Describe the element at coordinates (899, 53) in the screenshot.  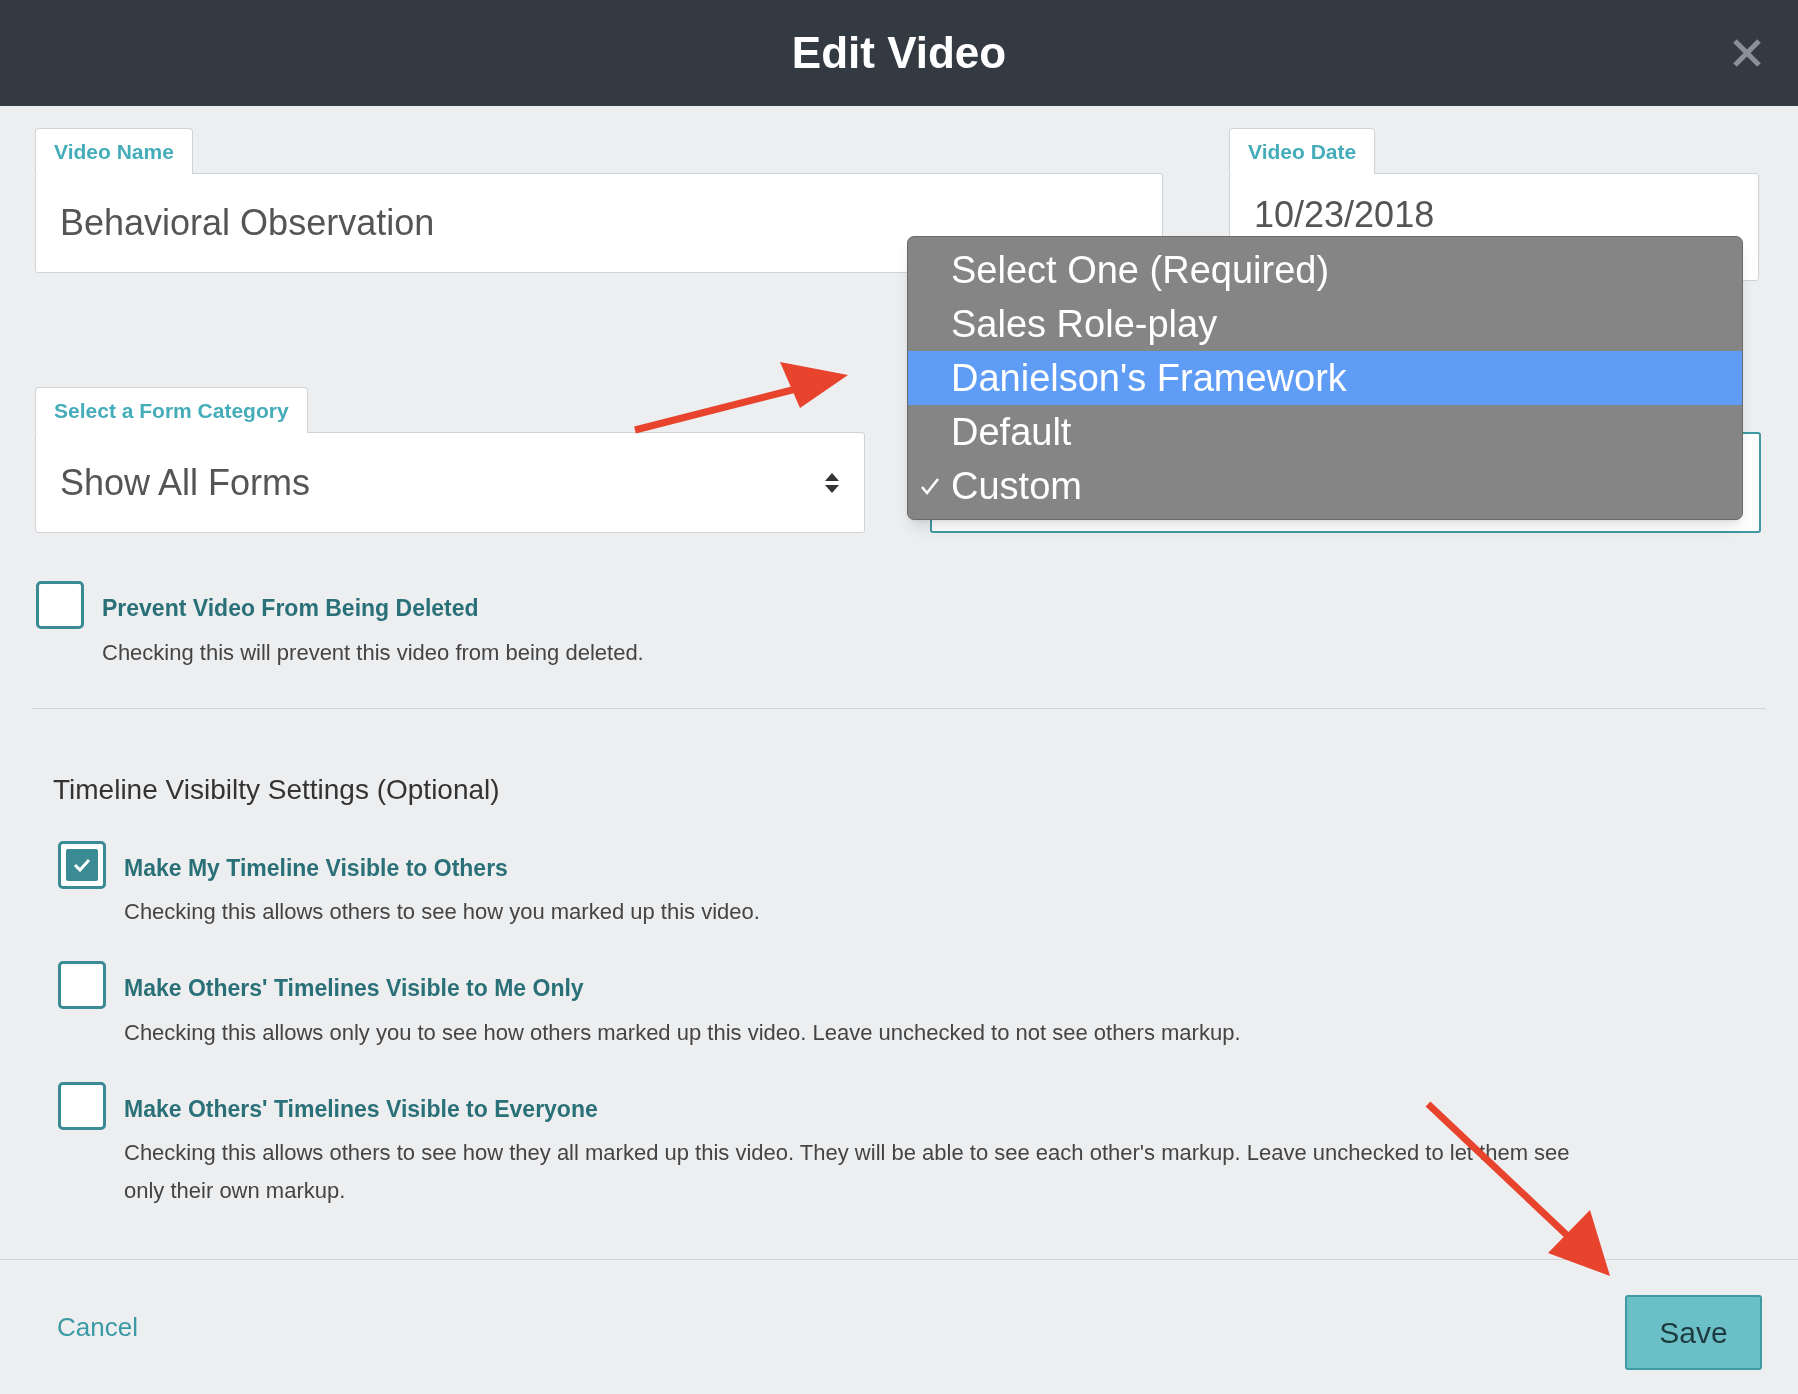
I see `dialog-title: Edit Video` at that location.